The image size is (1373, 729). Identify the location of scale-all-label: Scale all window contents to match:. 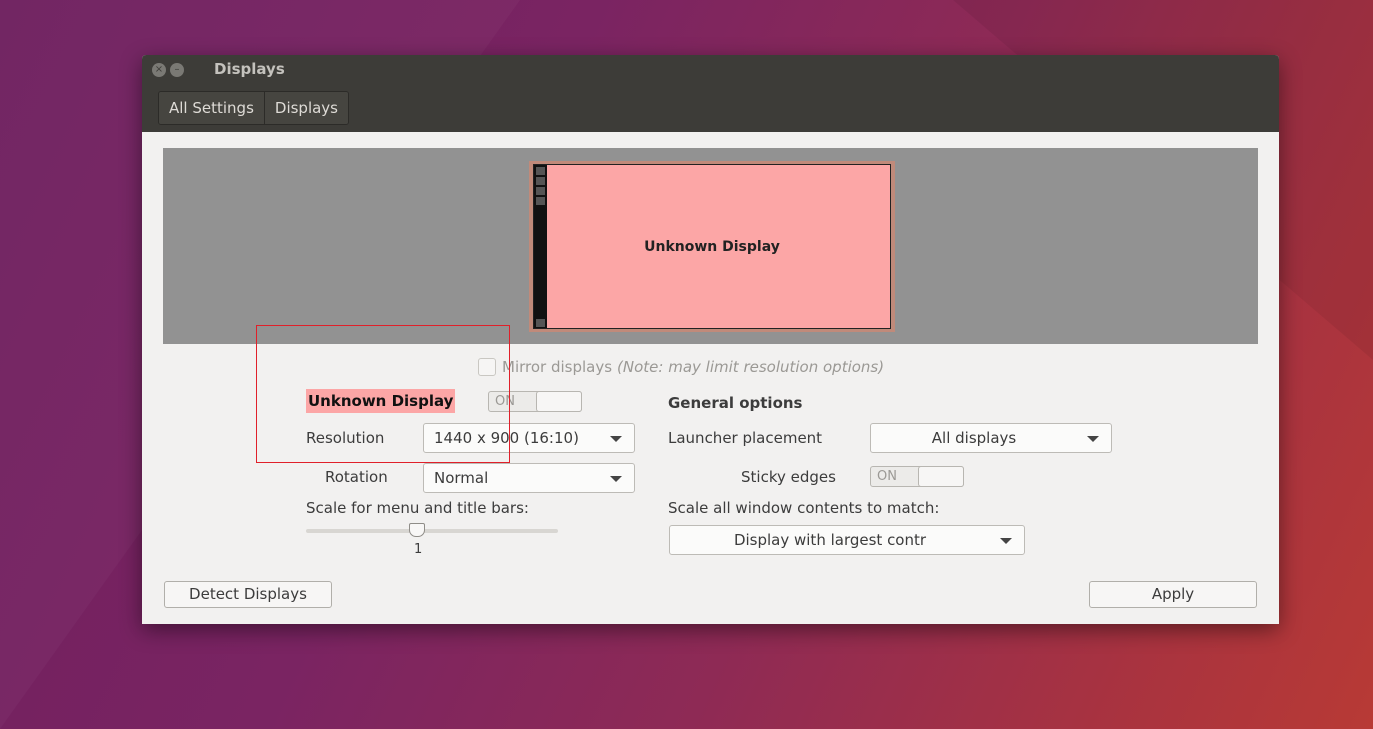
(804, 508).